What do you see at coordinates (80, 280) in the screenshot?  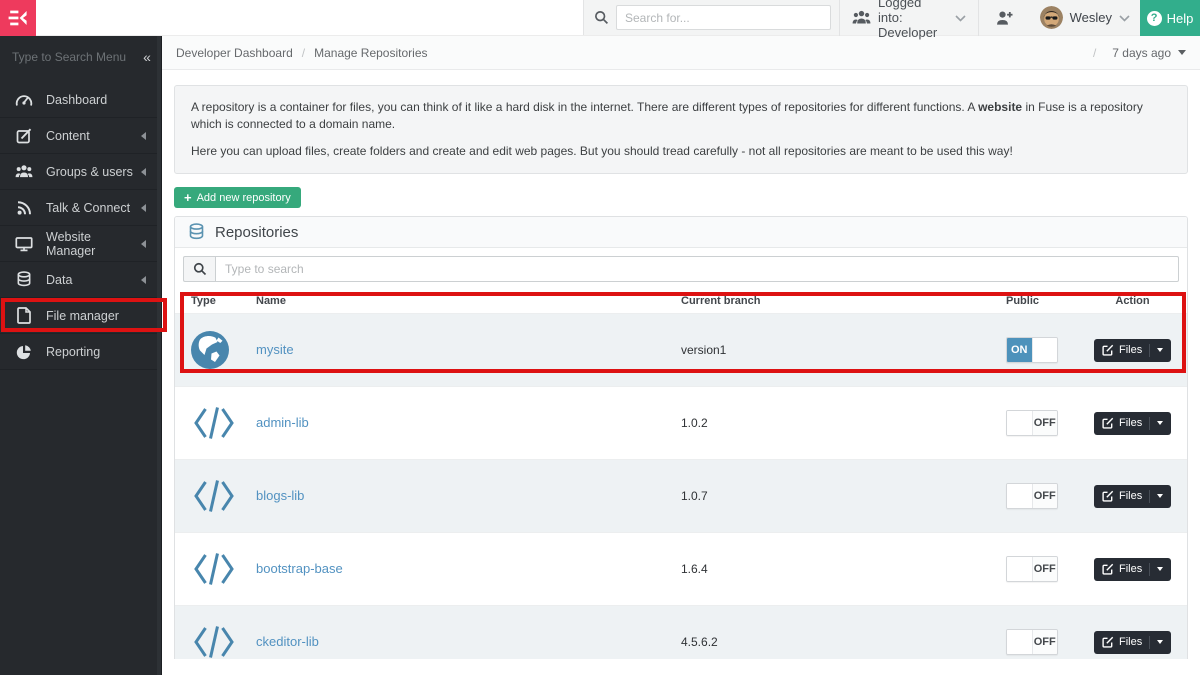 I see `sidebar-item-data: Data` at bounding box center [80, 280].